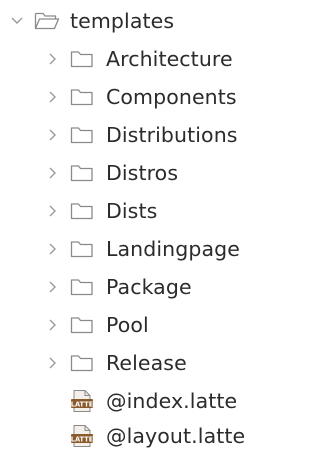 Image resolution: width=320 pixels, height=455 pixels. What do you see at coordinates (171, 97) in the screenshot?
I see `tree-item-label: Components` at bounding box center [171, 97].